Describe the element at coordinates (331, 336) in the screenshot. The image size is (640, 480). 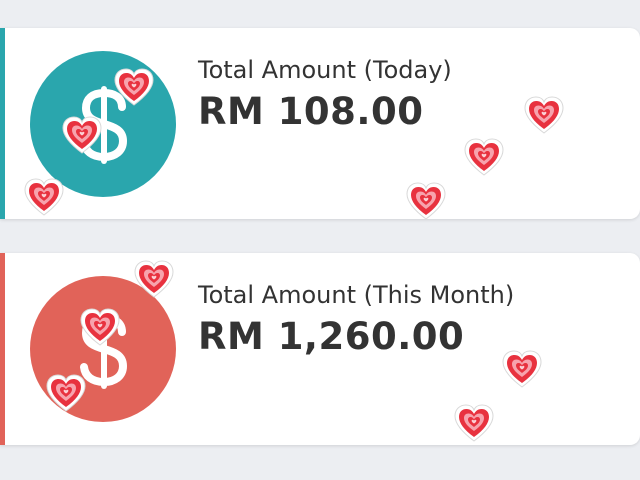
I see `card-amount: RM 1,260.00` at that location.